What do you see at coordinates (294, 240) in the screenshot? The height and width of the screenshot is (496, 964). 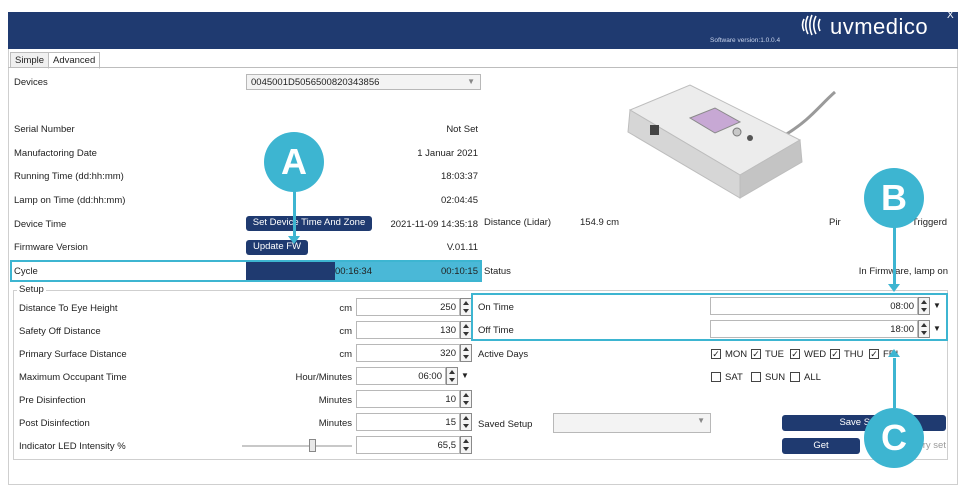 I see `callout-a-arrow` at bounding box center [294, 240].